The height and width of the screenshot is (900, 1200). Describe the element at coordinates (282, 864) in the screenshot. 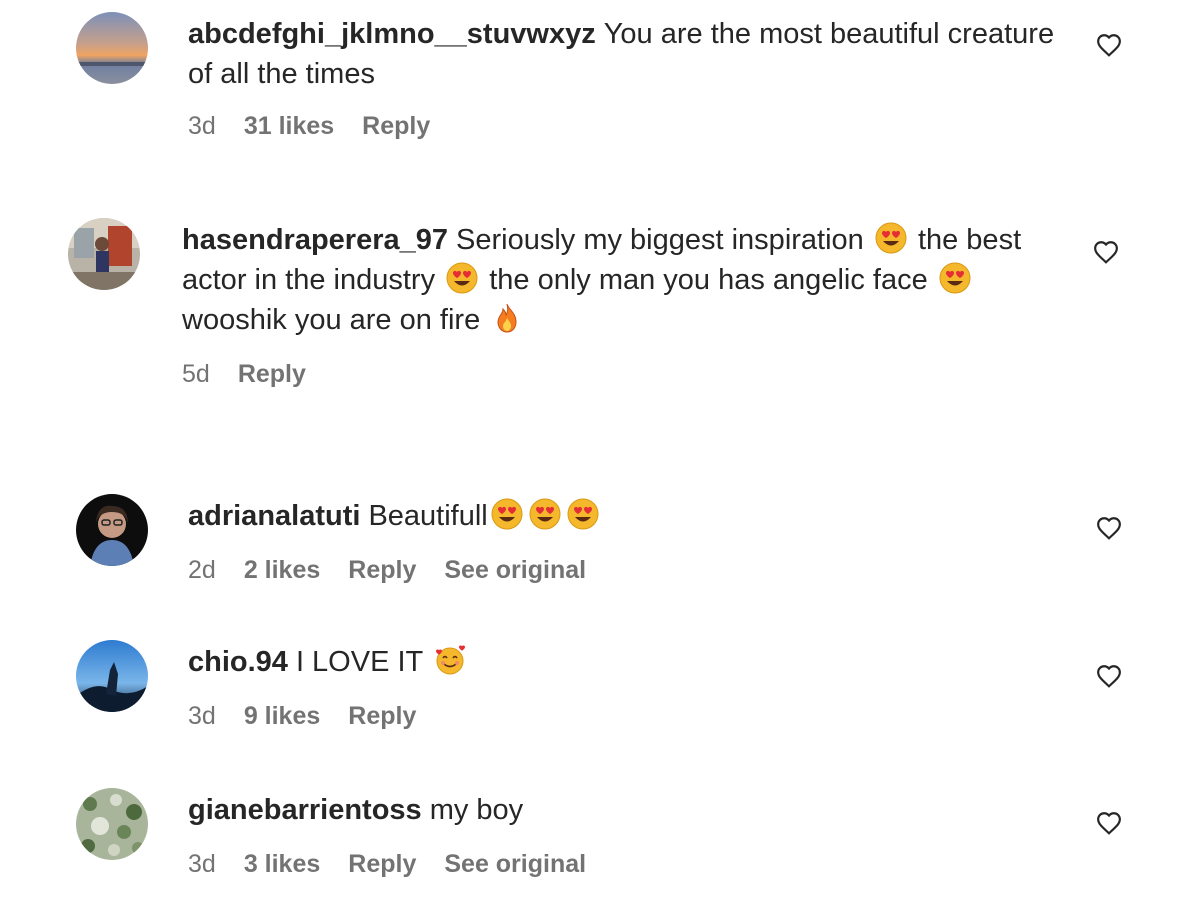

I see `comment-likes: 3 likes` at that location.